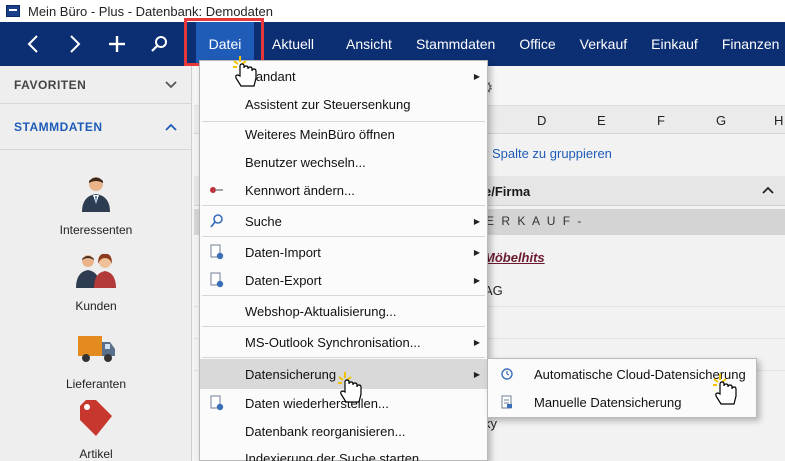 The image size is (785, 461). Describe the element at coordinates (332, 455) in the screenshot. I see `menu-item-label: Indexierung der Suche starten` at that location.